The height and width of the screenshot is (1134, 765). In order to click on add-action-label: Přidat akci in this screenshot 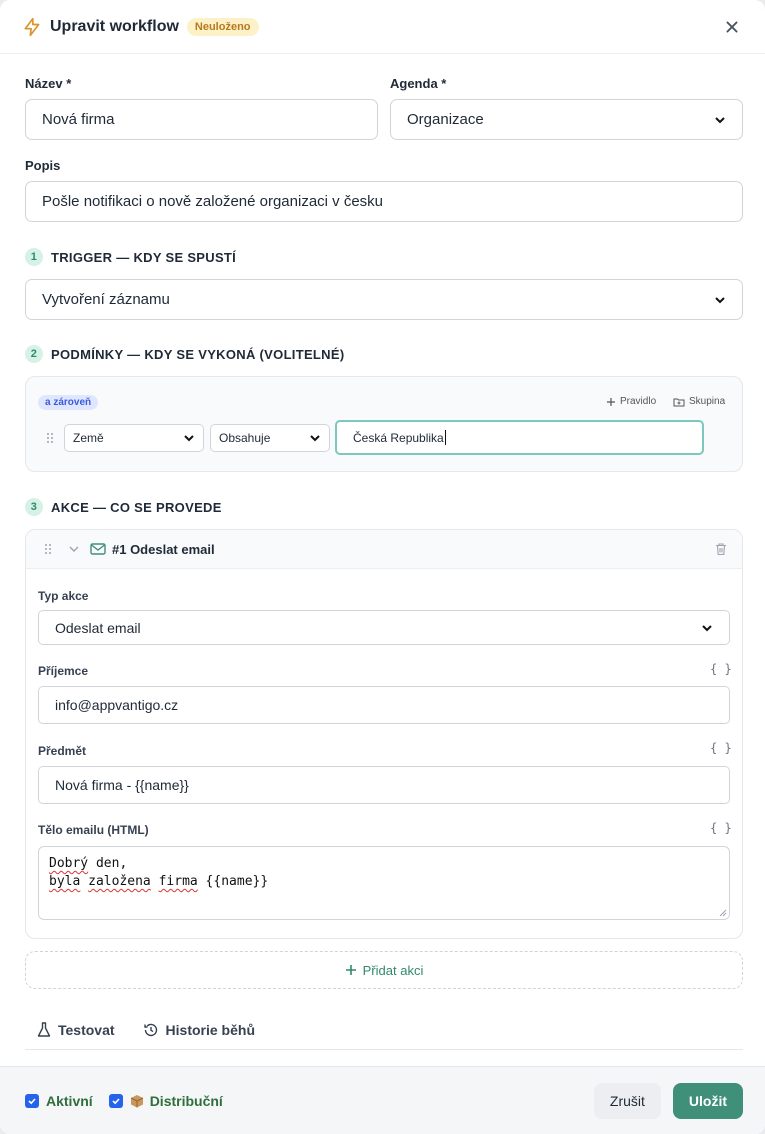, I will do `click(393, 970)`.